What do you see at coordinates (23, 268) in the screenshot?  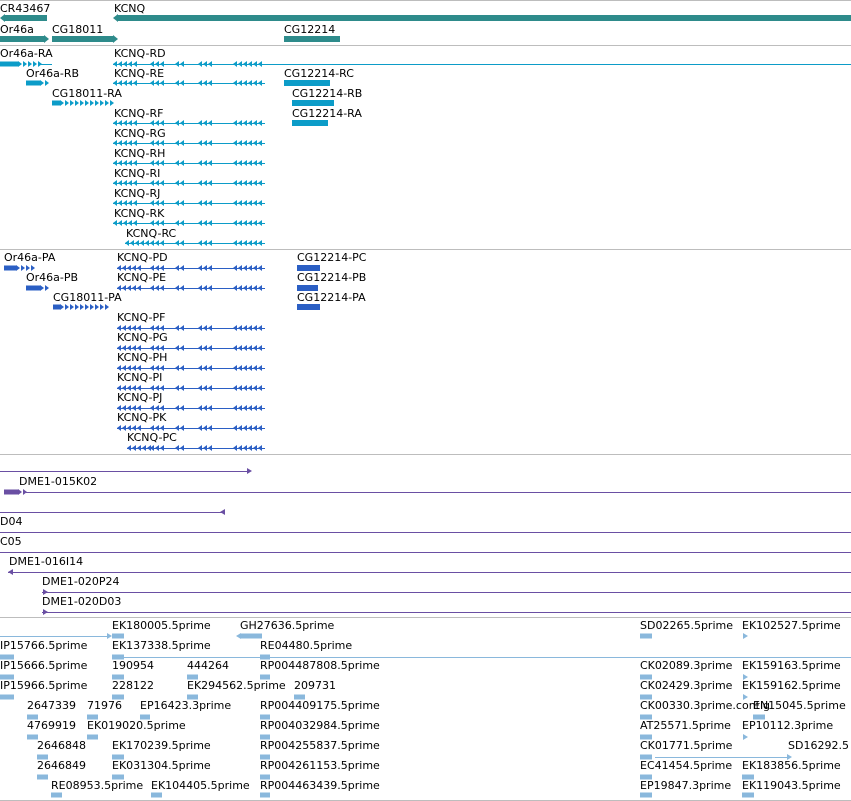 I see `pr-or46a-pa-exon` at bounding box center [23, 268].